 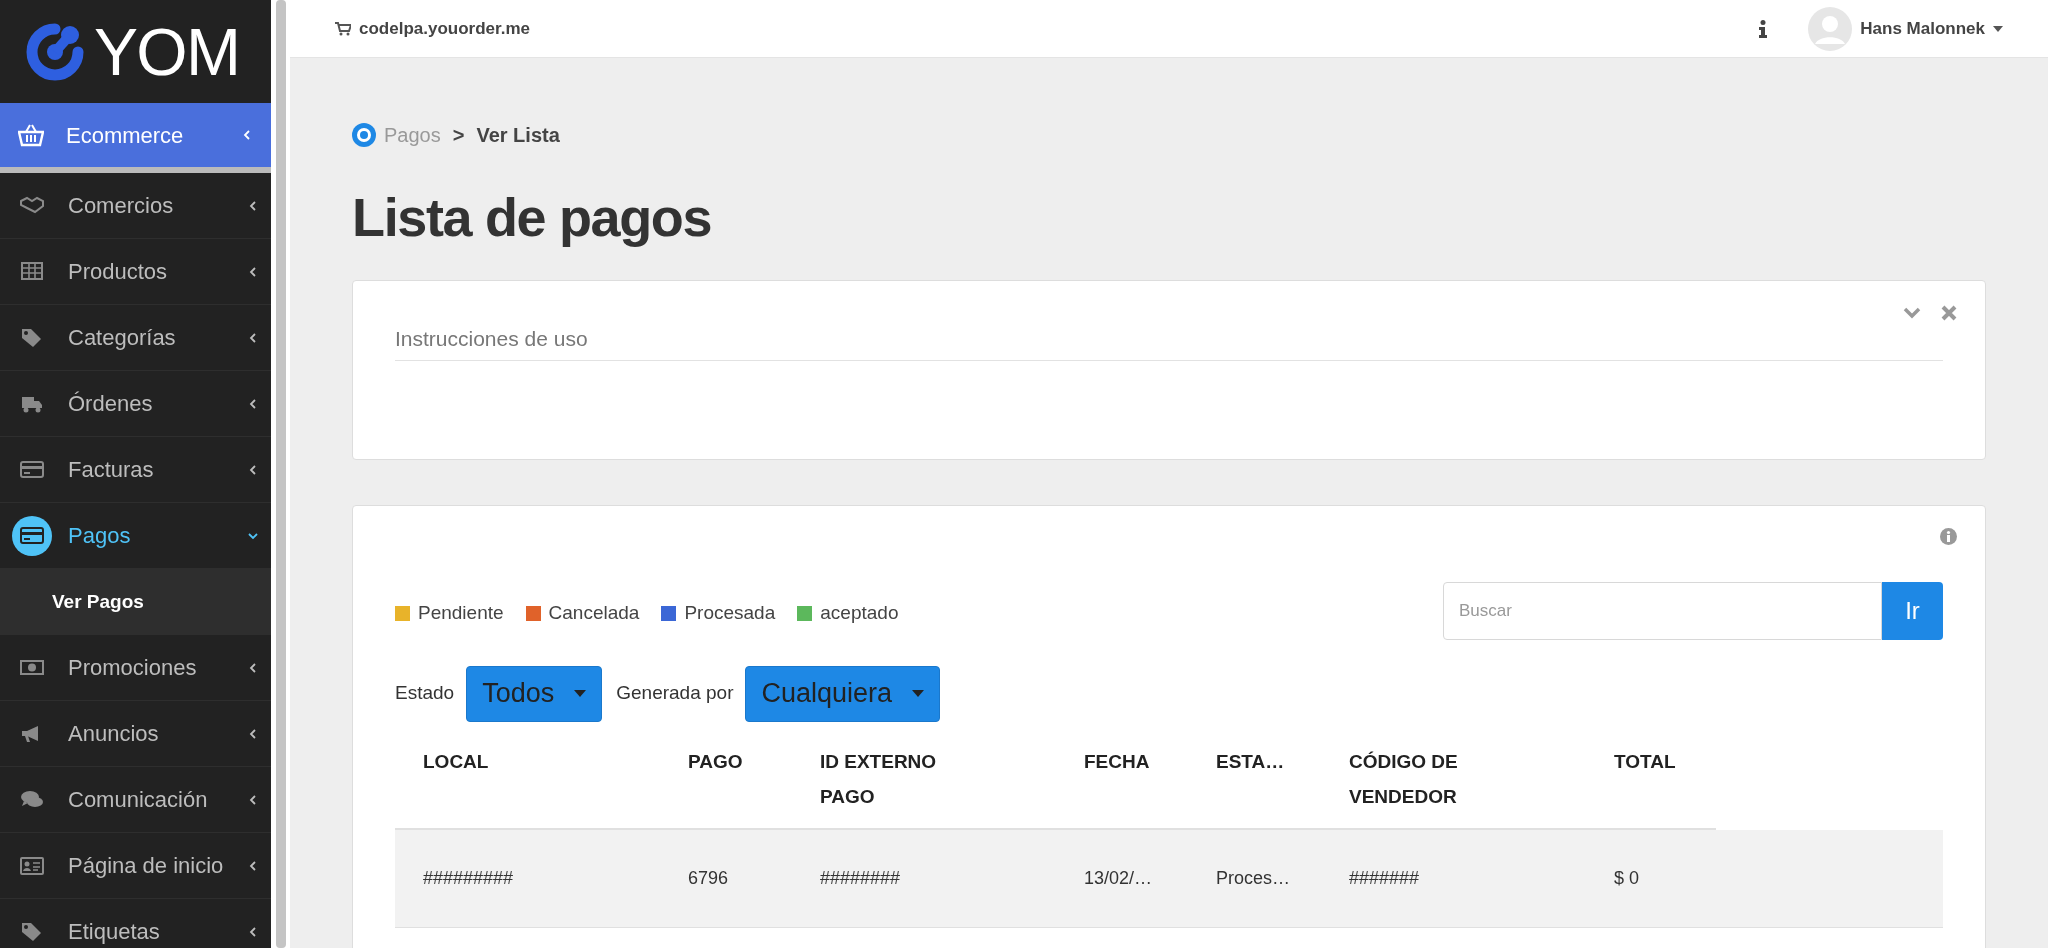 What do you see at coordinates (135, 602) in the screenshot?
I see `nav-subitem: Ver Pagos` at bounding box center [135, 602].